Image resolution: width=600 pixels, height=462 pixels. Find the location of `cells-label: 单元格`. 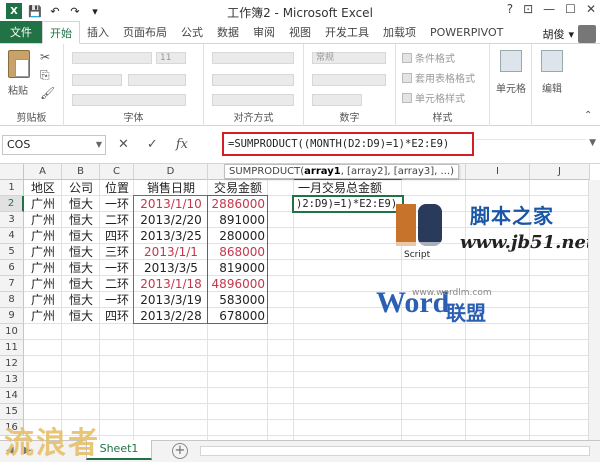

cells-label: 单元格 is located at coordinates (511, 87).